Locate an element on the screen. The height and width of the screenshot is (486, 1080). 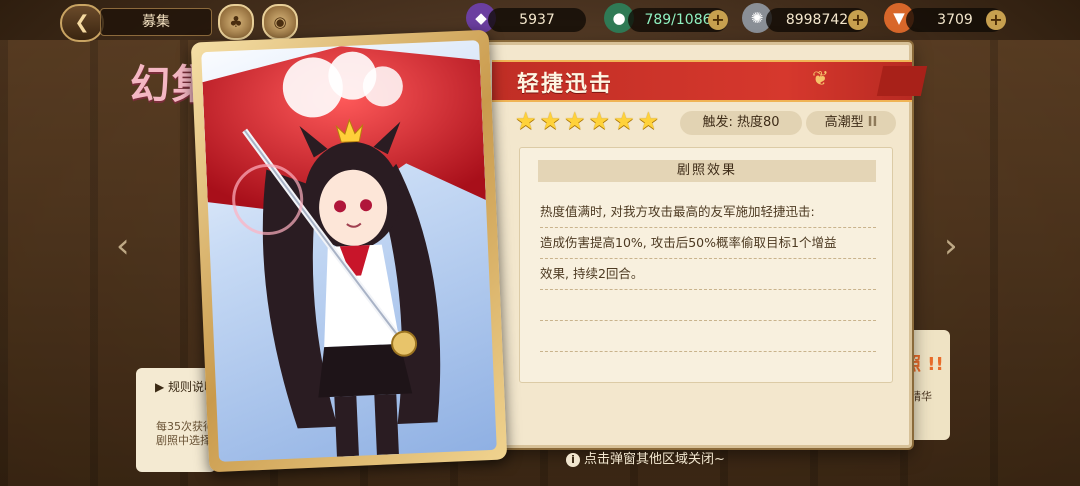
effect-line: 效果, 持续2回合。 is located at coordinates (708, 274).